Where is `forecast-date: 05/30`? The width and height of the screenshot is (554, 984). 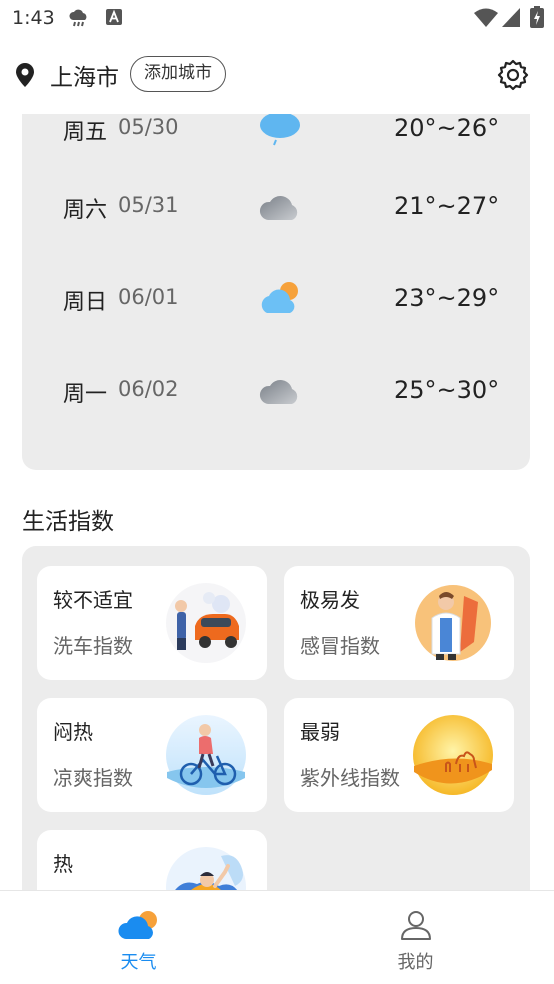 forecast-date: 05/30 is located at coordinates (148, 127).